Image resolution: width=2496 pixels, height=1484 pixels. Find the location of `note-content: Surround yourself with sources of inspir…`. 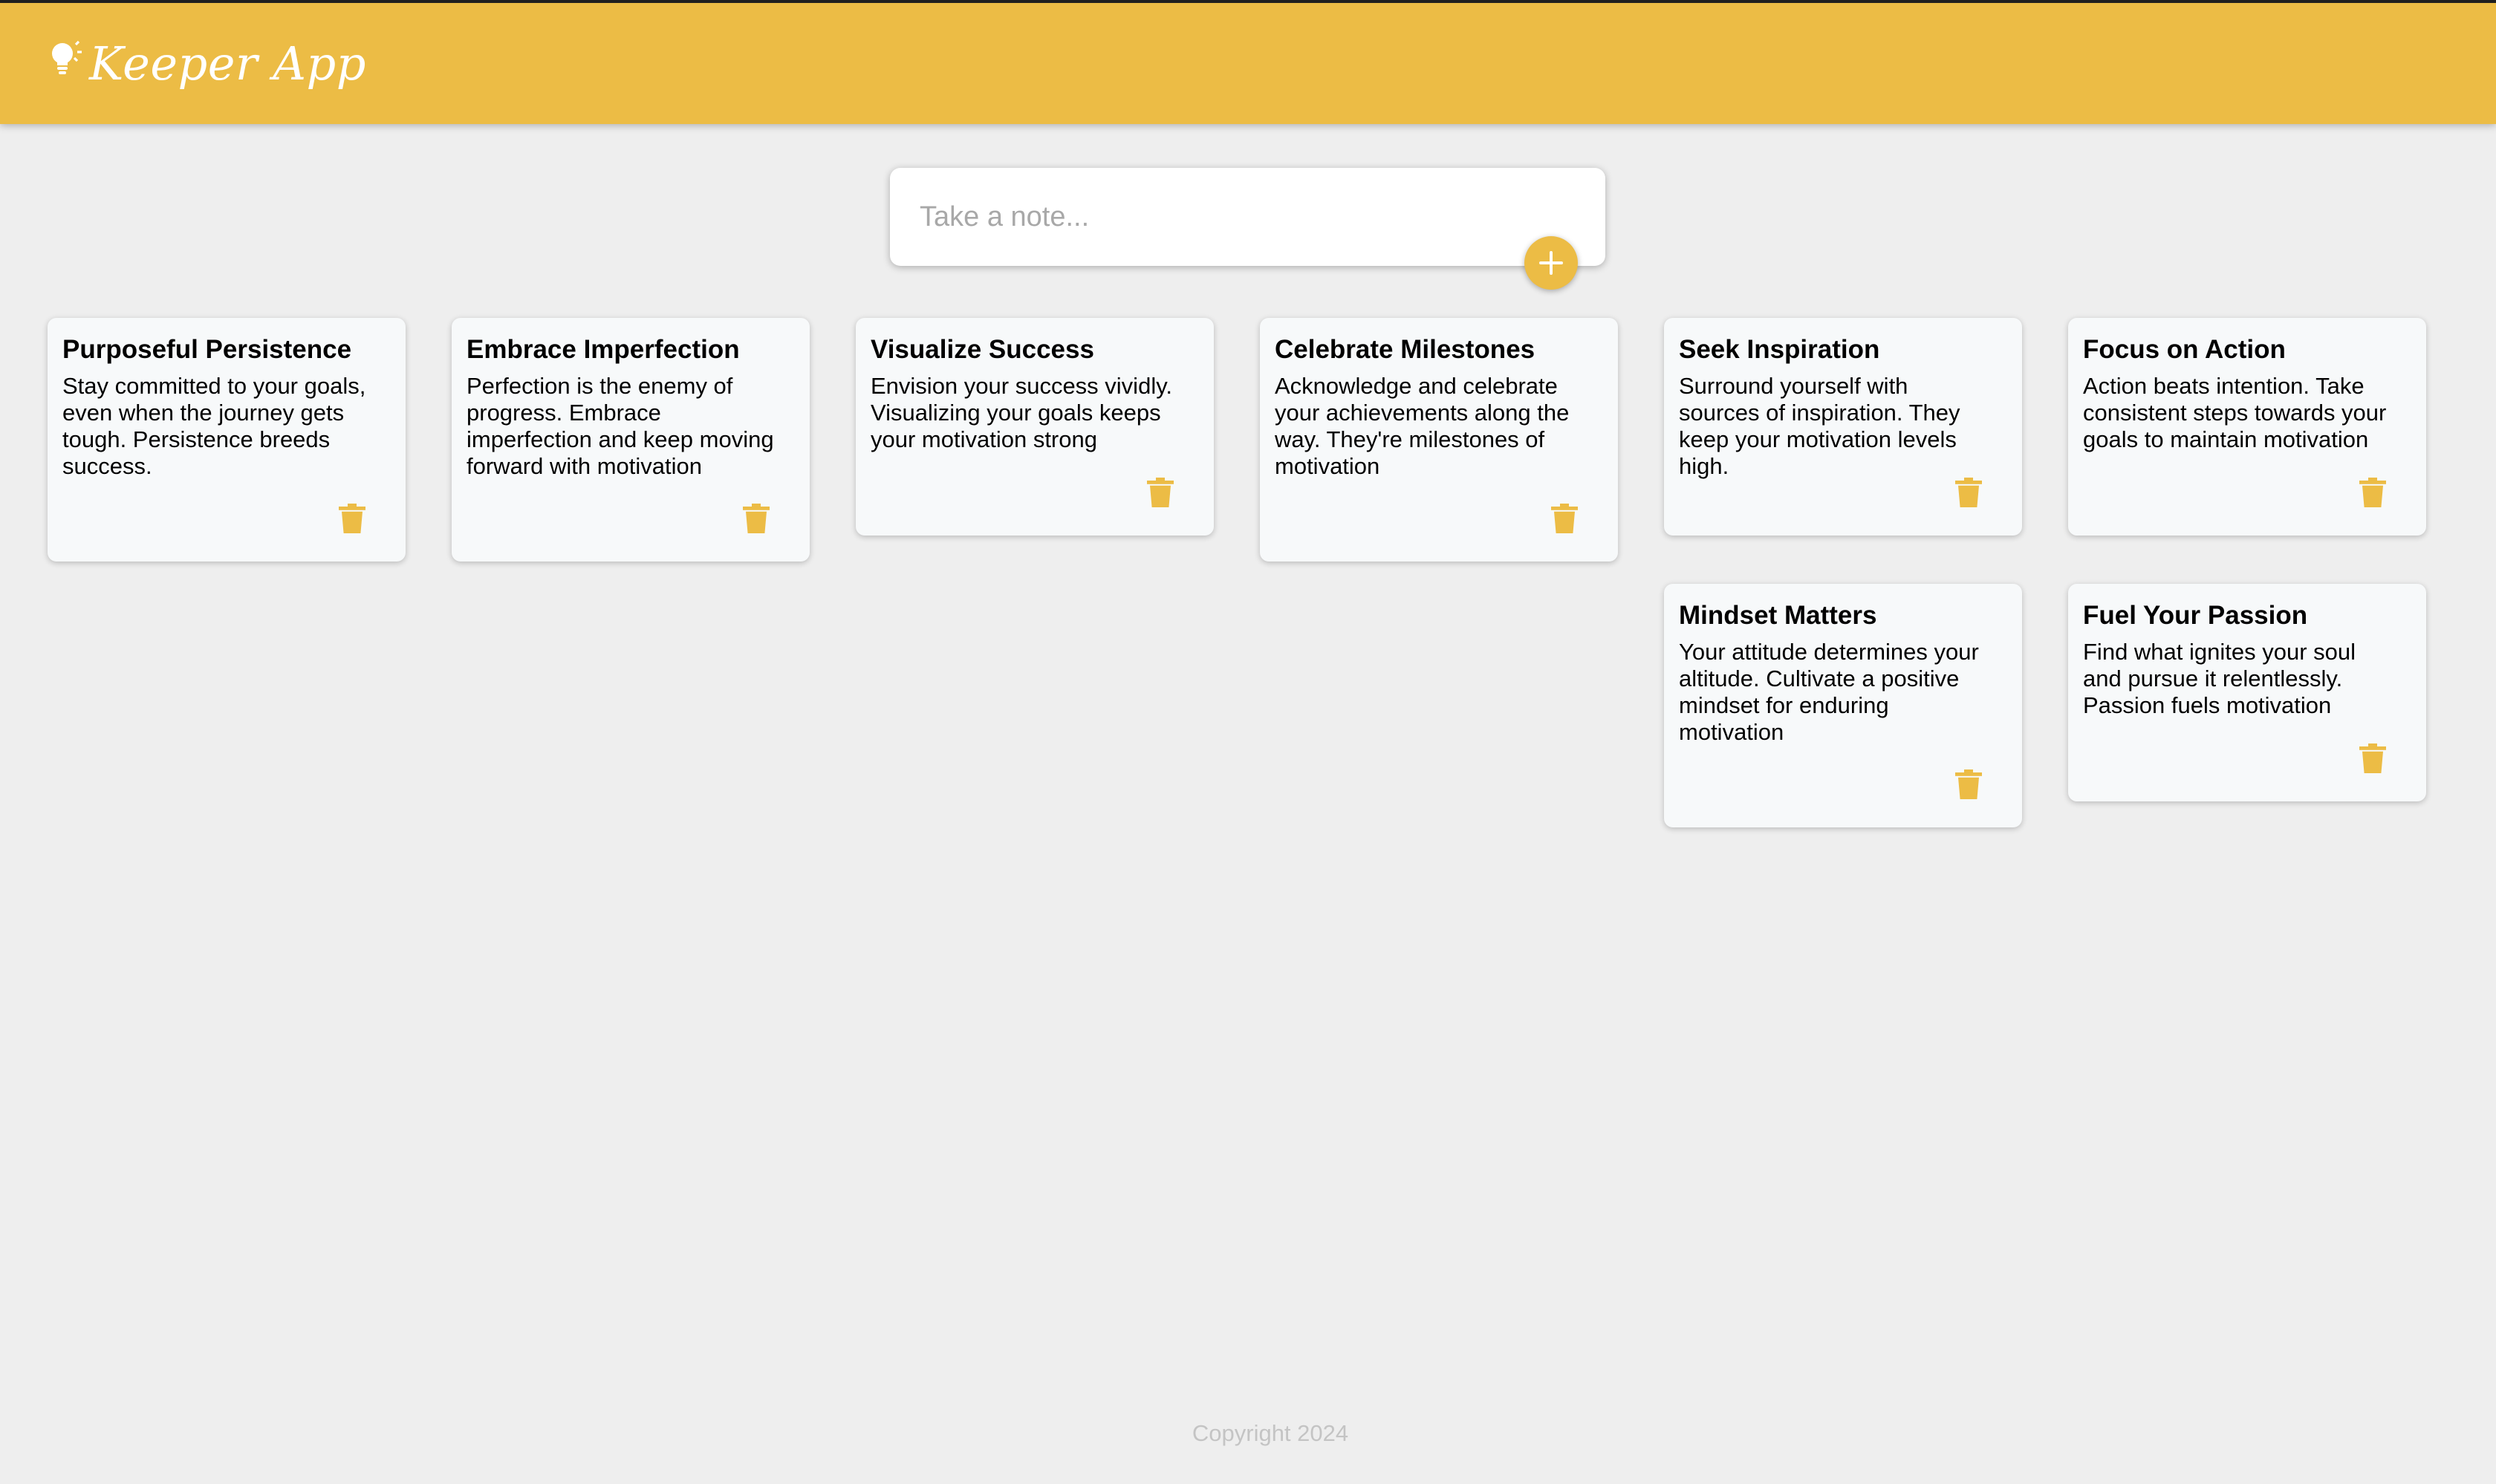

note-content: Surround yourself with sources of inspir… is located at coordinates (1820, 426).